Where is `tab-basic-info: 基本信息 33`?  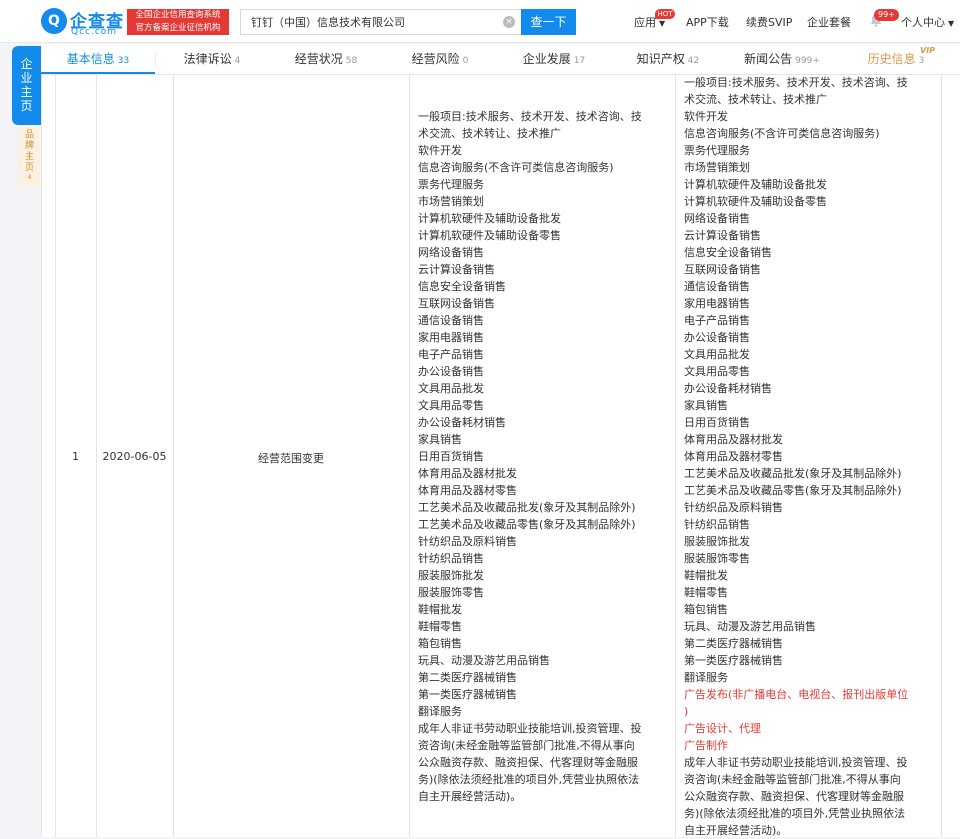
tab-basic-info: 基本信息 33 is located at coordinates (98, 59).